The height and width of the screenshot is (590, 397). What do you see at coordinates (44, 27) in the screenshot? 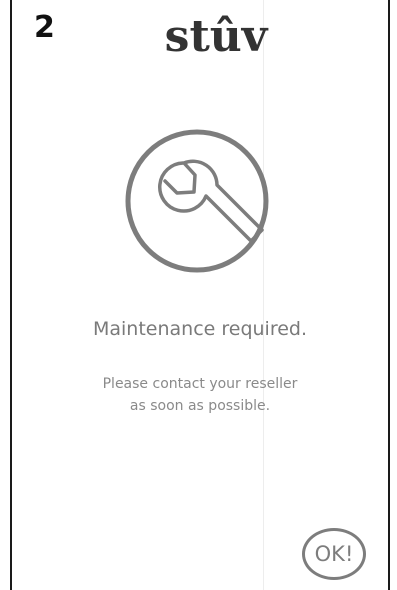
I see `screen-number: 2` at bounding box center [44, 27].